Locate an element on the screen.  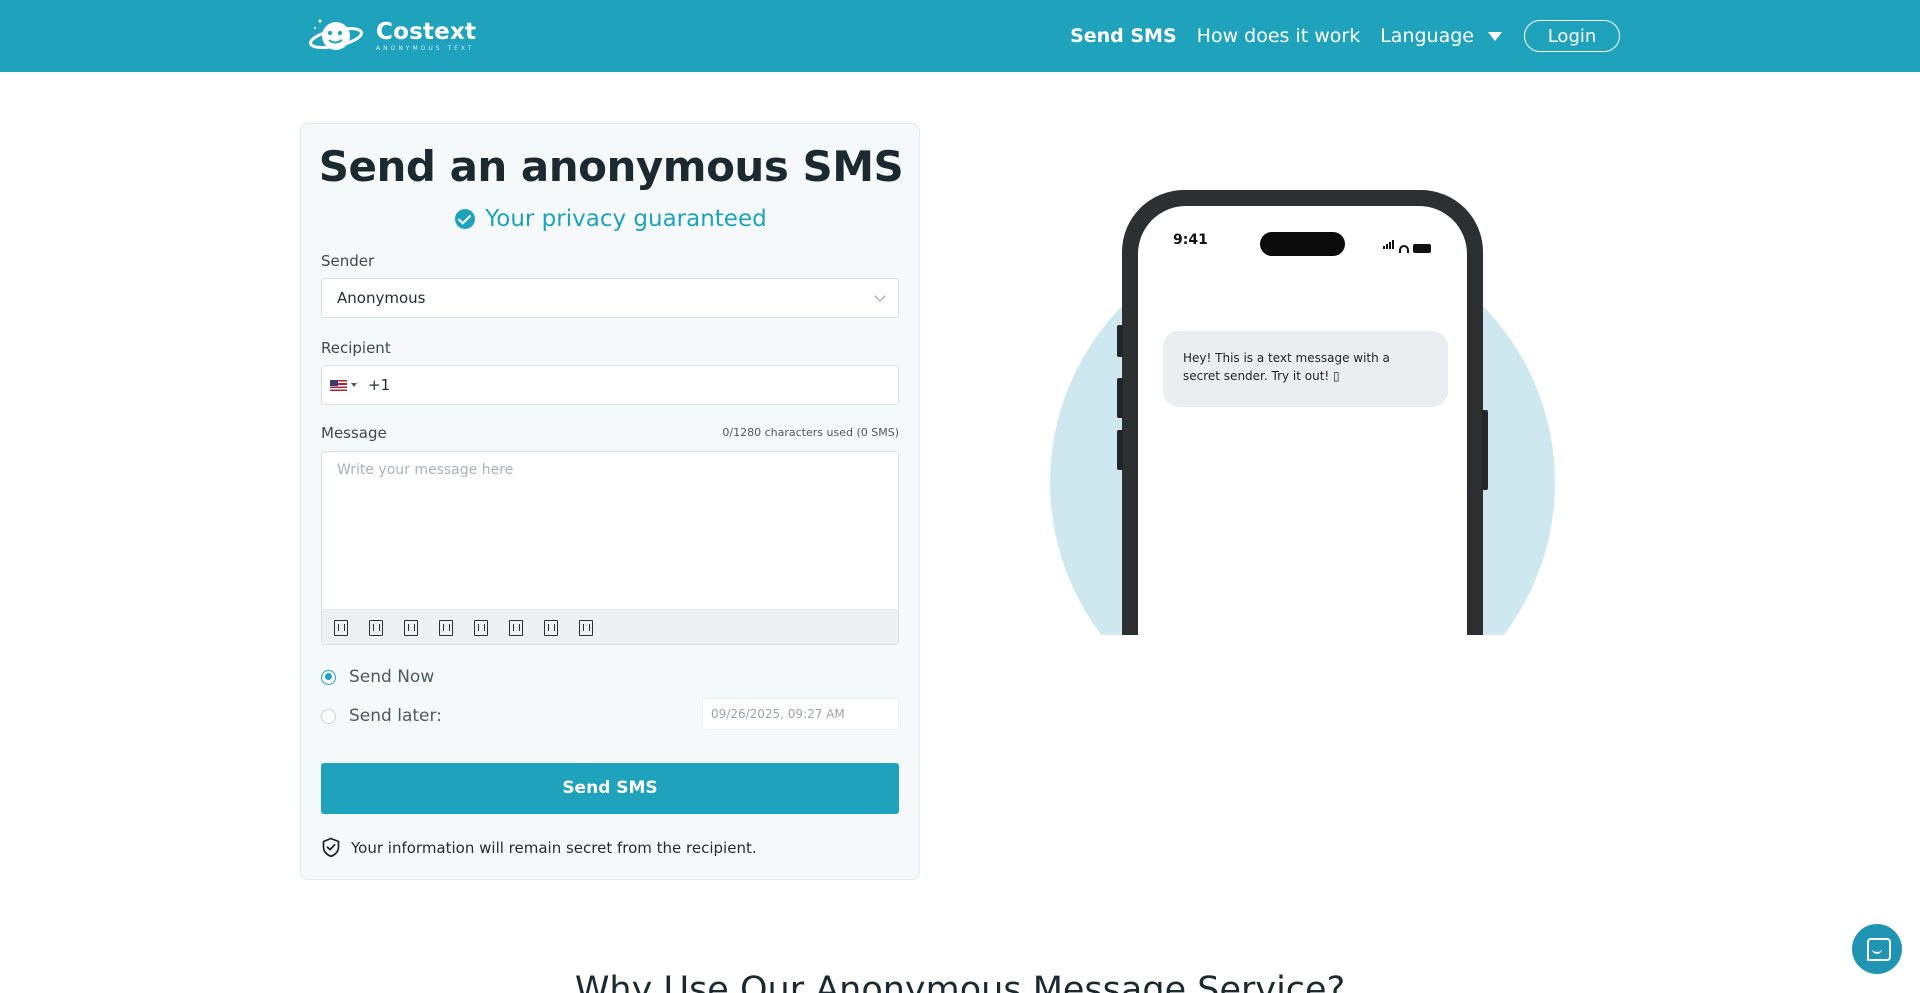
send-later-radio is located at coordinates (328, 716).